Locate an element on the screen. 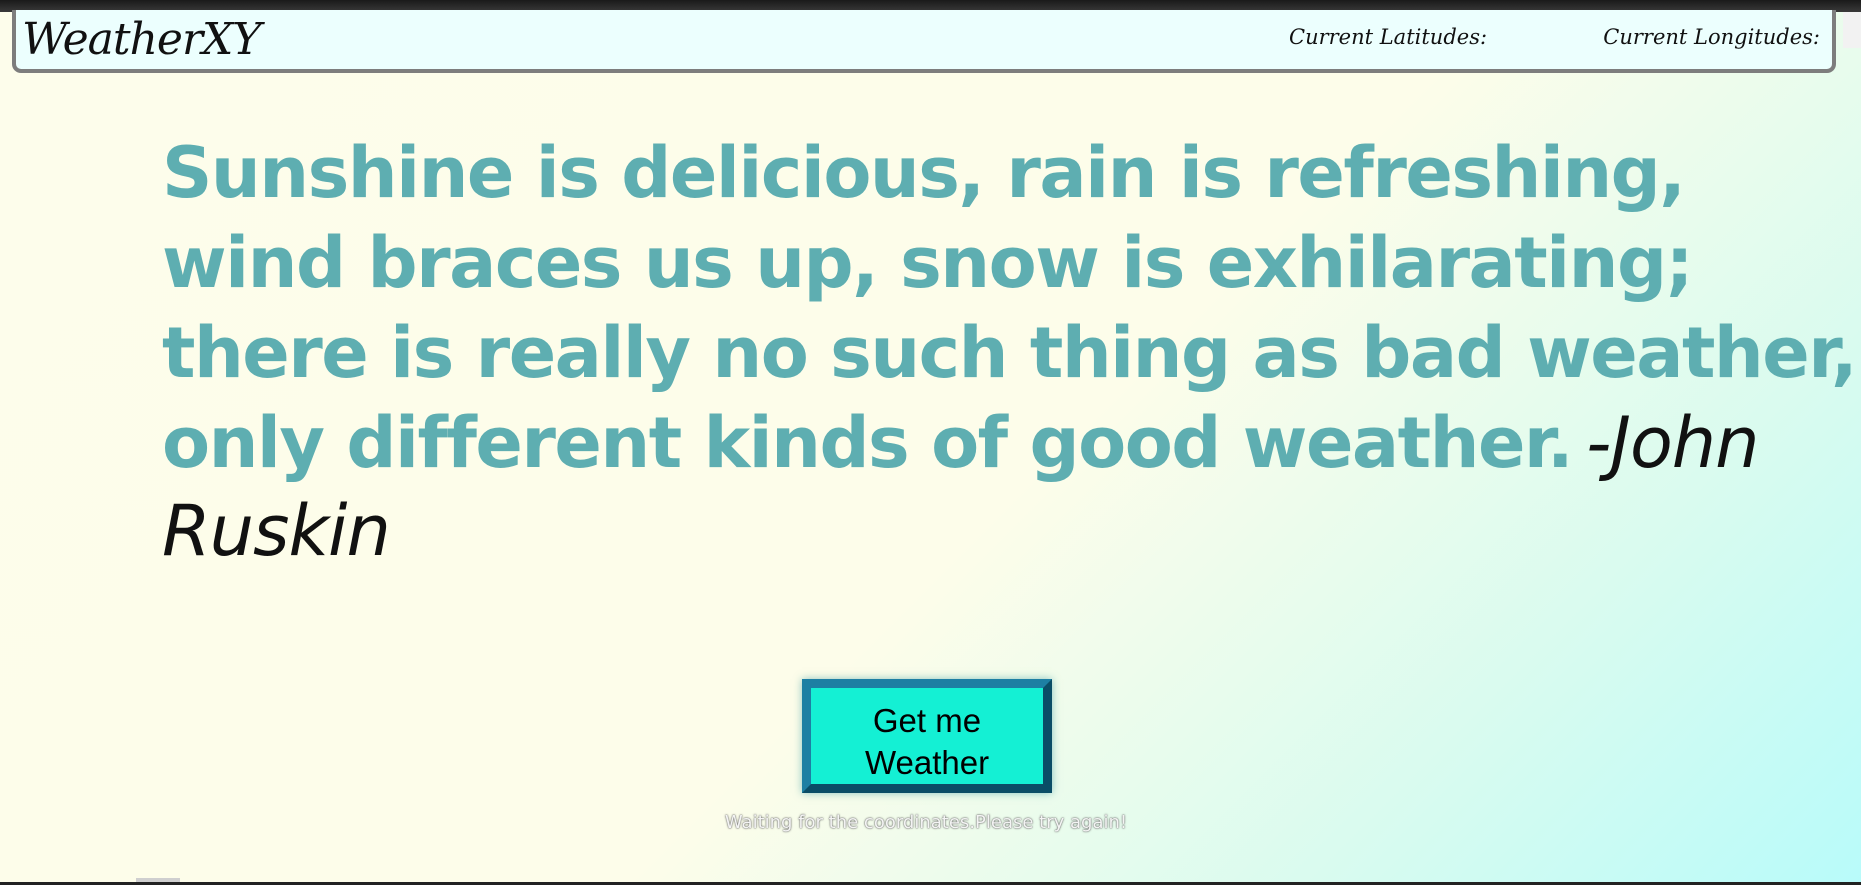  quote-line-text: only different kinds of good weather. is located at coordinates (868, 443).